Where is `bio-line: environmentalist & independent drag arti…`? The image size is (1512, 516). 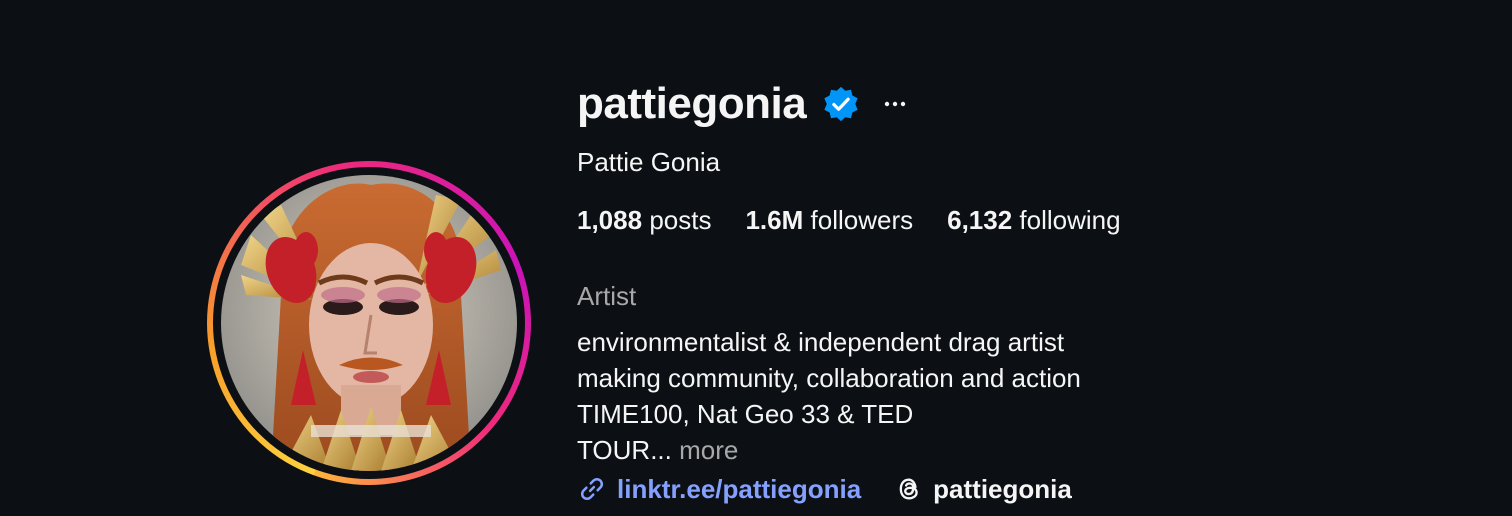 bio-line: environmentalist & independent drag arti… is located at coordinates (821, 342).